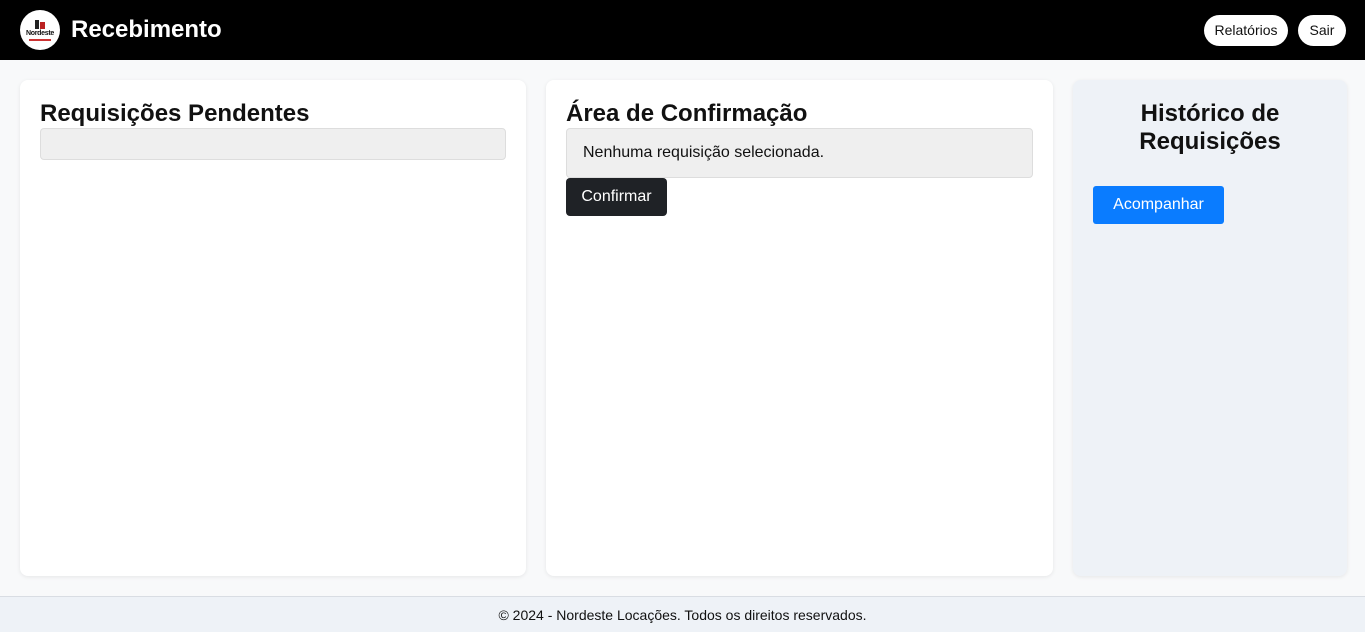  What do you see at coordinates (146, 29) in the screenshot?
I see `page-title: Recebimento` at bounding box center [146, 29].